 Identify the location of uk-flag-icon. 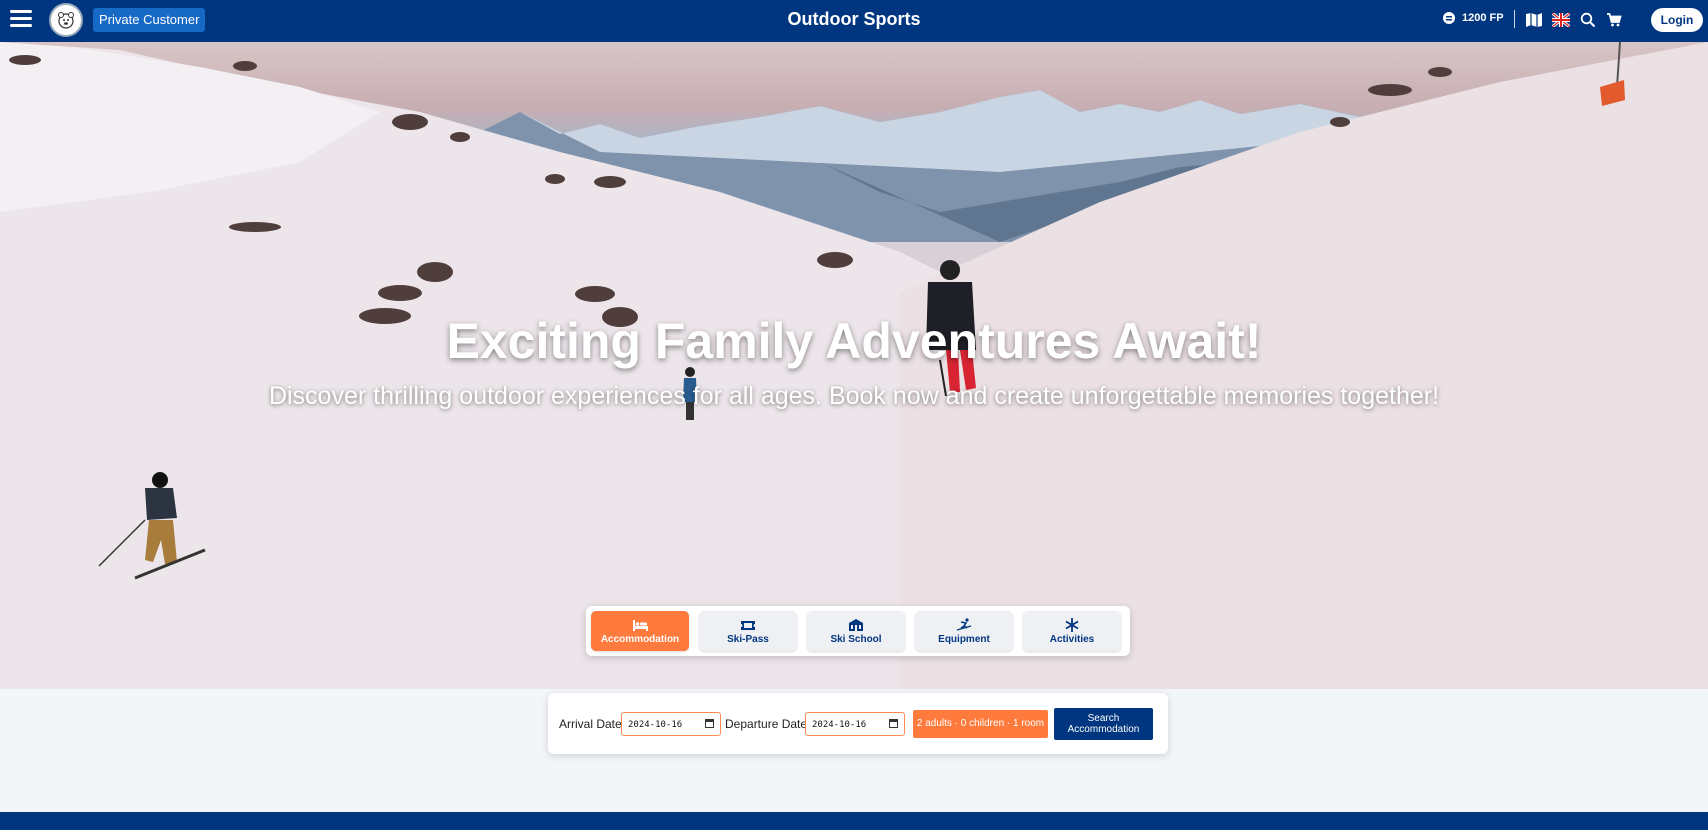
(1561, 20).